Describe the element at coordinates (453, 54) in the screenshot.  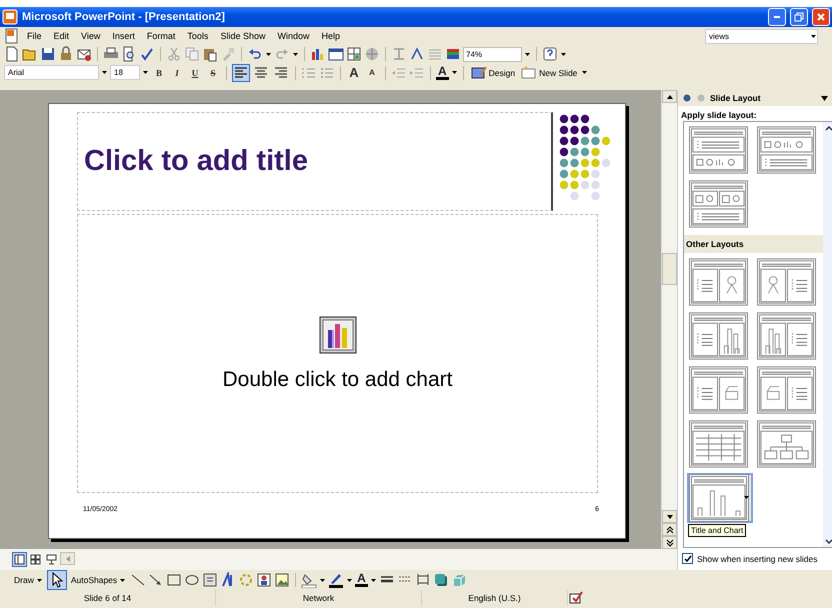
I see `color-bars-icon` at that location.